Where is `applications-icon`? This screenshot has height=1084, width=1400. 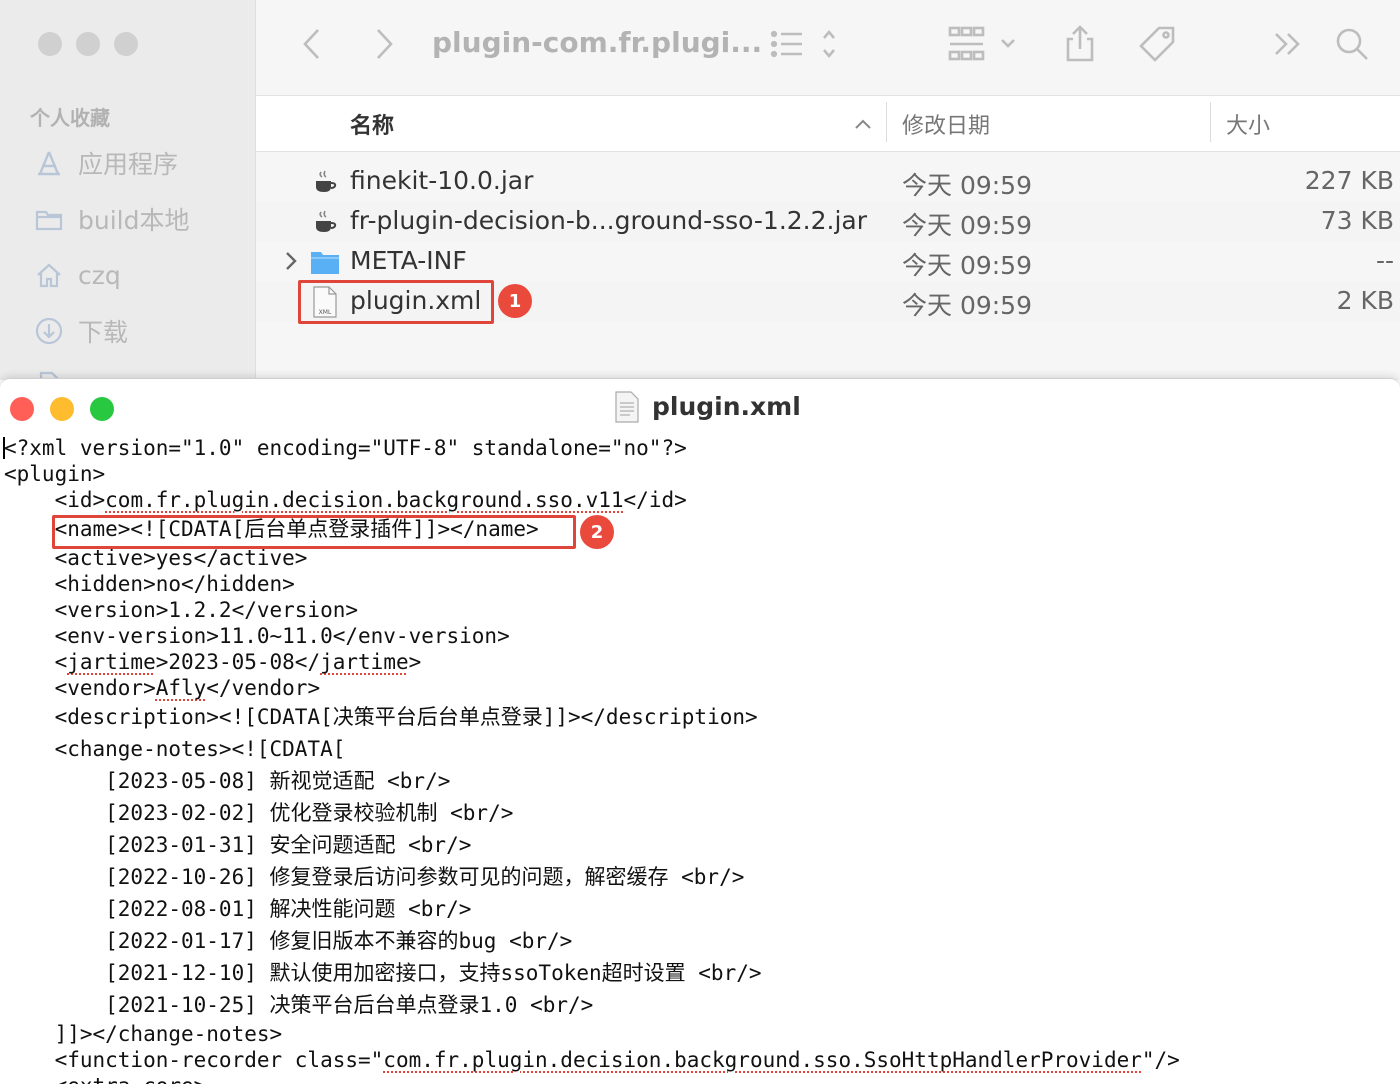 applications-icon is located at coordinates (49, 163).